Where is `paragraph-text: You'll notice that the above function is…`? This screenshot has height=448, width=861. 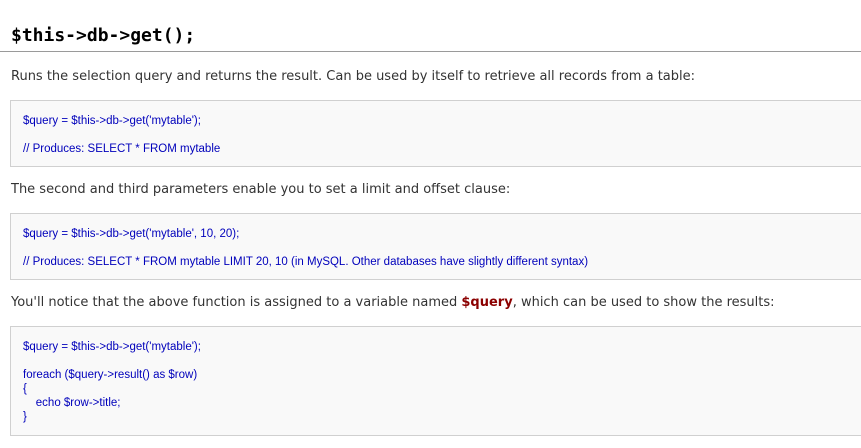
paragraph-text: You'll notice that the above function is… is located at coordinates (236, 302).